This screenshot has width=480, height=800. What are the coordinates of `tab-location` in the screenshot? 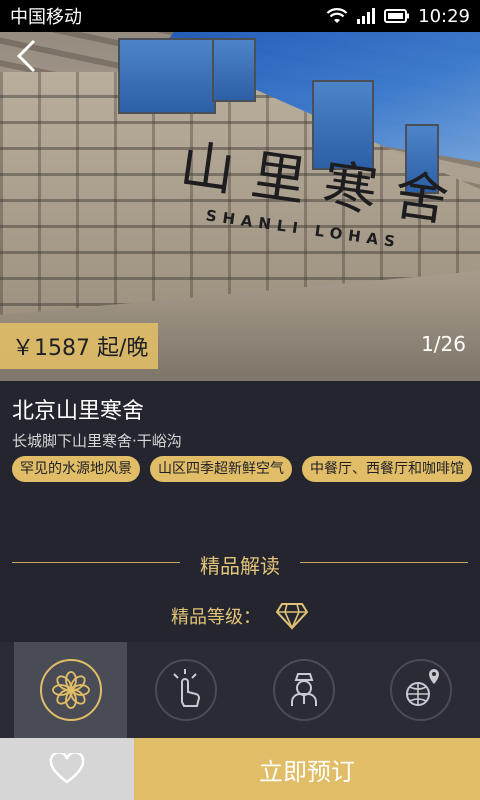 It's located at (421, 690).